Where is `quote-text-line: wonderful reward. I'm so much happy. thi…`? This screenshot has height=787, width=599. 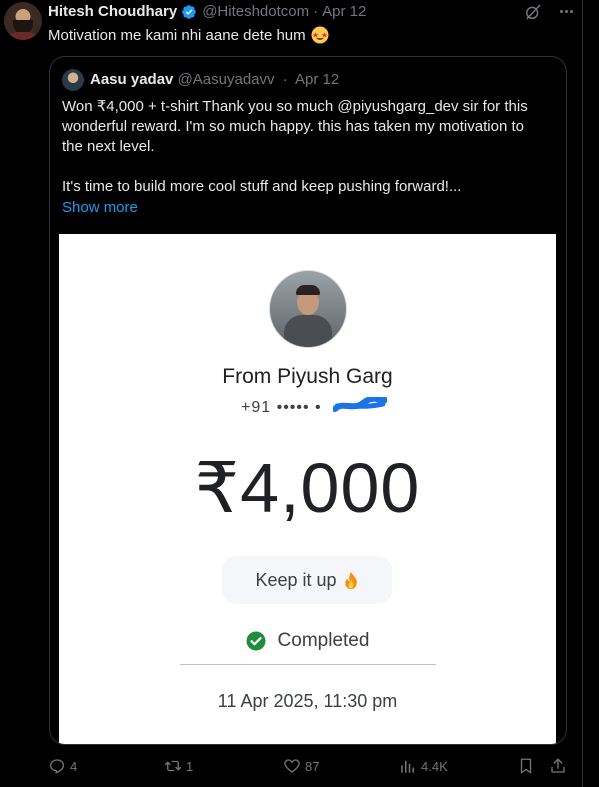
quote-text-line: wonderful reward. I'm so much happy. thi… is located at coordinates (293, 126).